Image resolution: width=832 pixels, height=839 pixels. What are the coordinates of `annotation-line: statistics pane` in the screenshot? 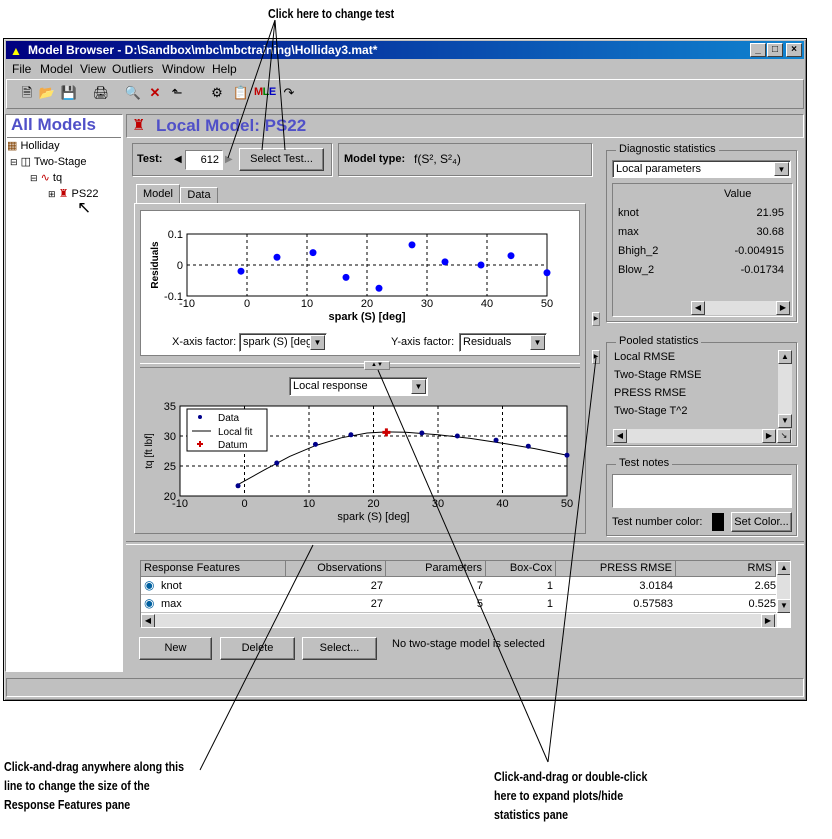 It's located at (531, 814).